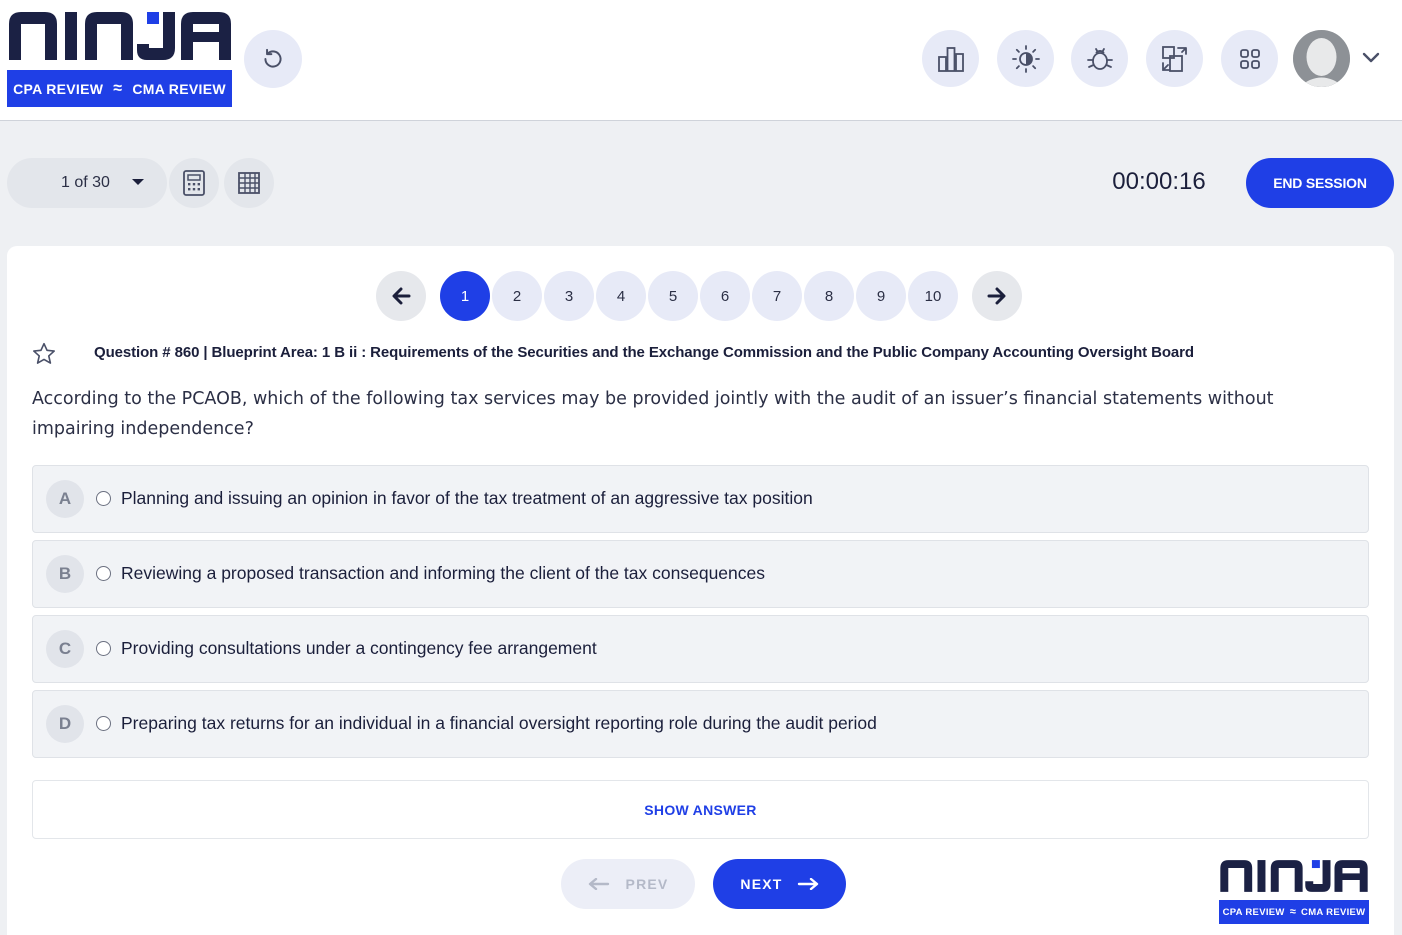 This screenshot has width=1402, height=935. I want to click on logo-wordmark-small-graphic, so click(1294, 876).